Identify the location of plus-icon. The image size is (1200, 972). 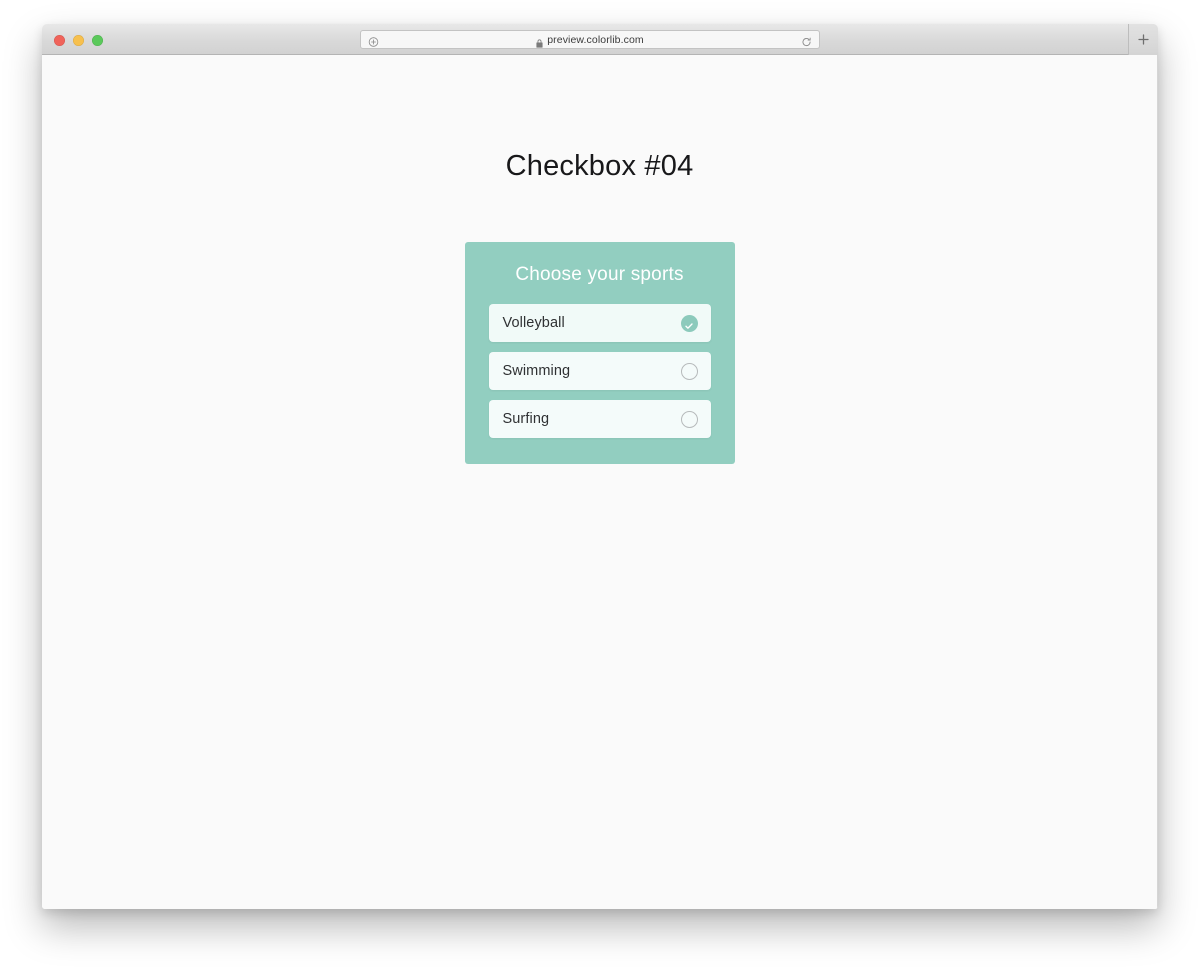
(1143, 39).